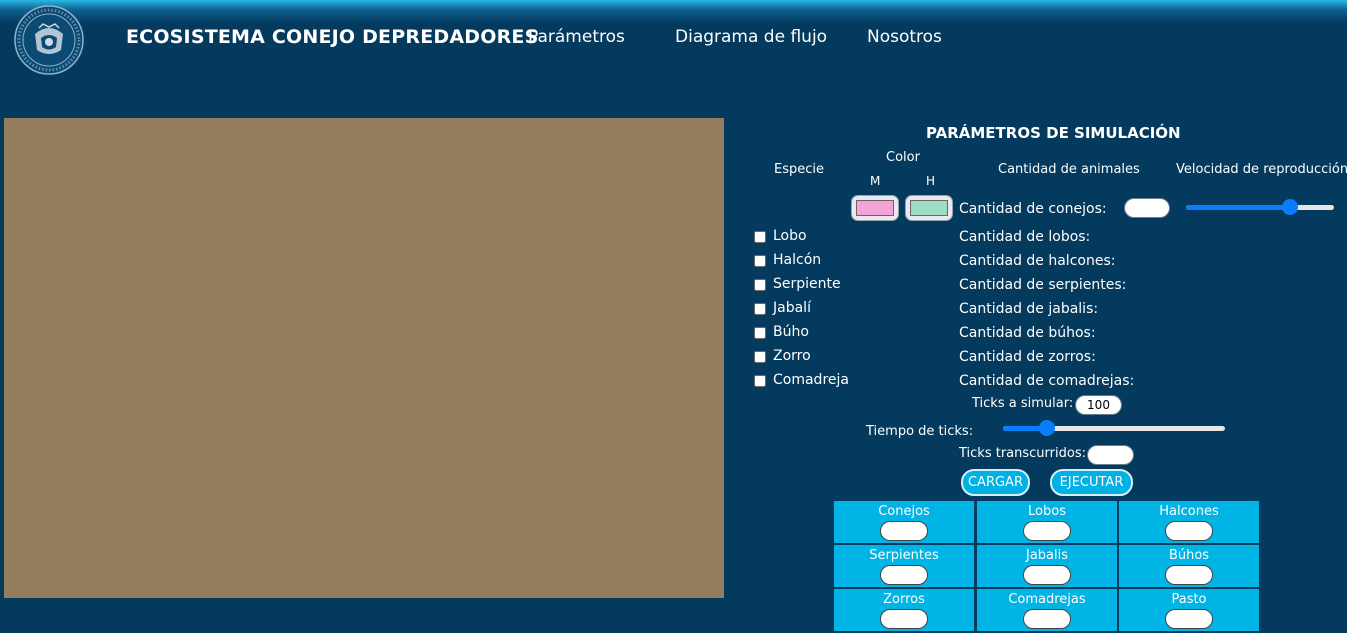 This screenshot has width=1347, height=633. I want to click on count-cell-halcones: Halcones, so click(1189, 522).